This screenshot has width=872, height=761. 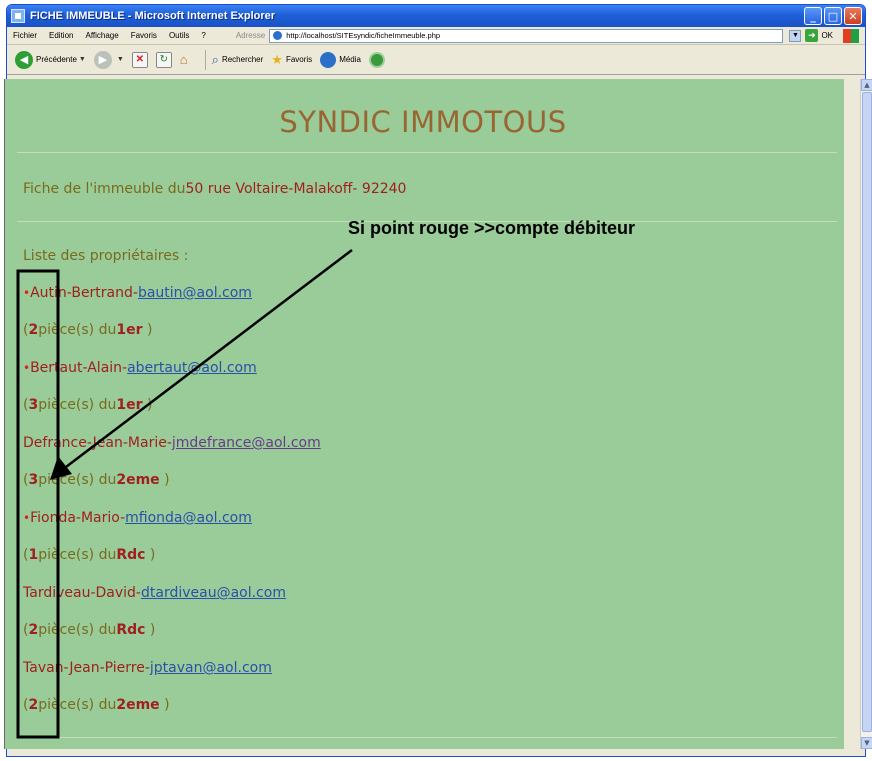 I want to click on divider-bottom, so click(x=427, y=737).